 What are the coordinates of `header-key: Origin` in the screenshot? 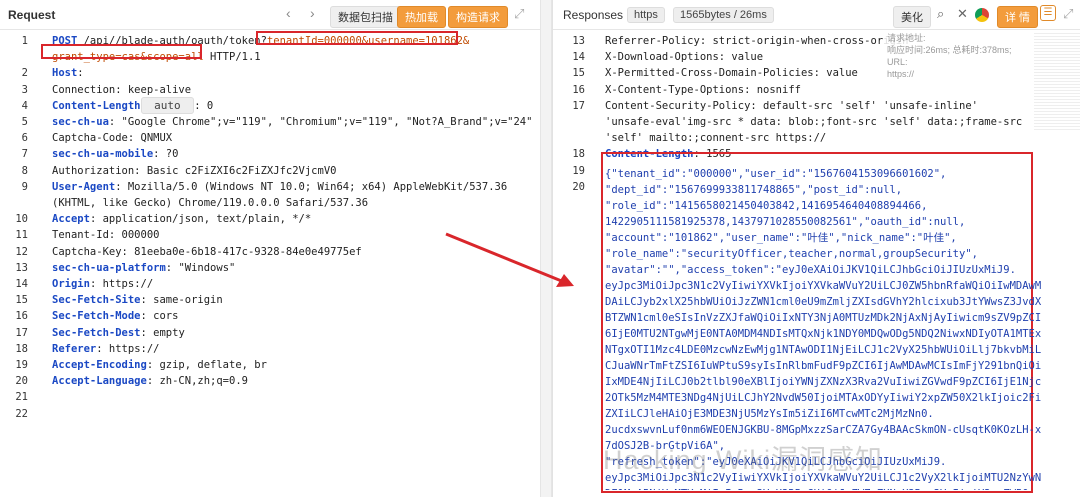 It's located at (71, 284).